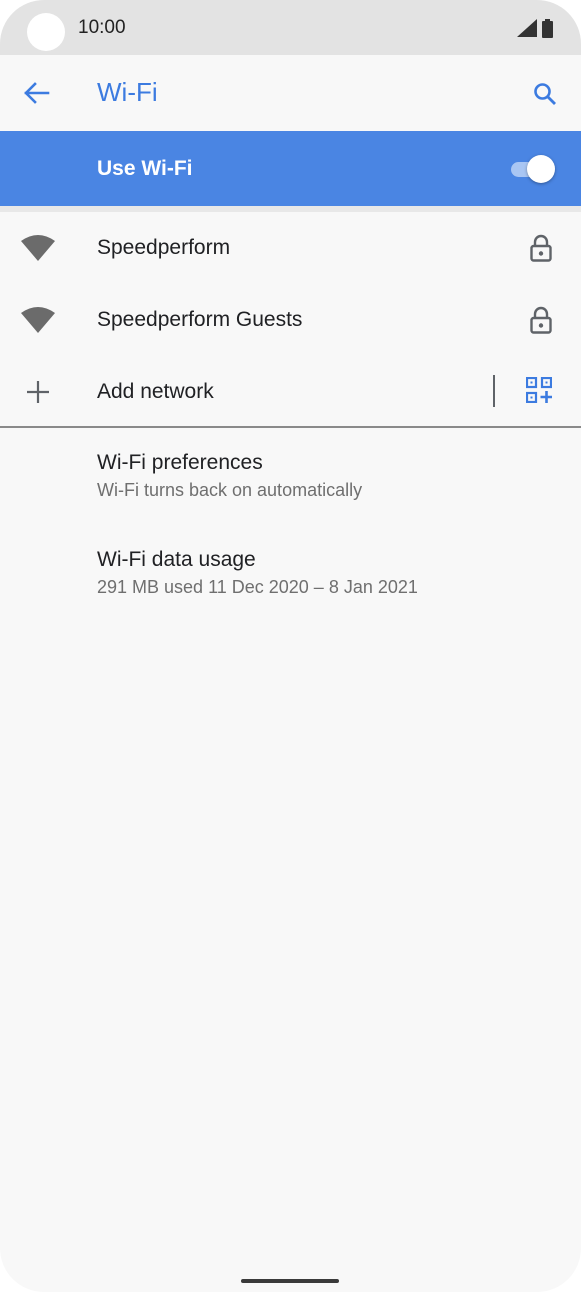 This screenshot has height=1292, width=581. Describe the element at coordinates (102, 27) in the screenshot. I see `status-time: 10:00` at that location.